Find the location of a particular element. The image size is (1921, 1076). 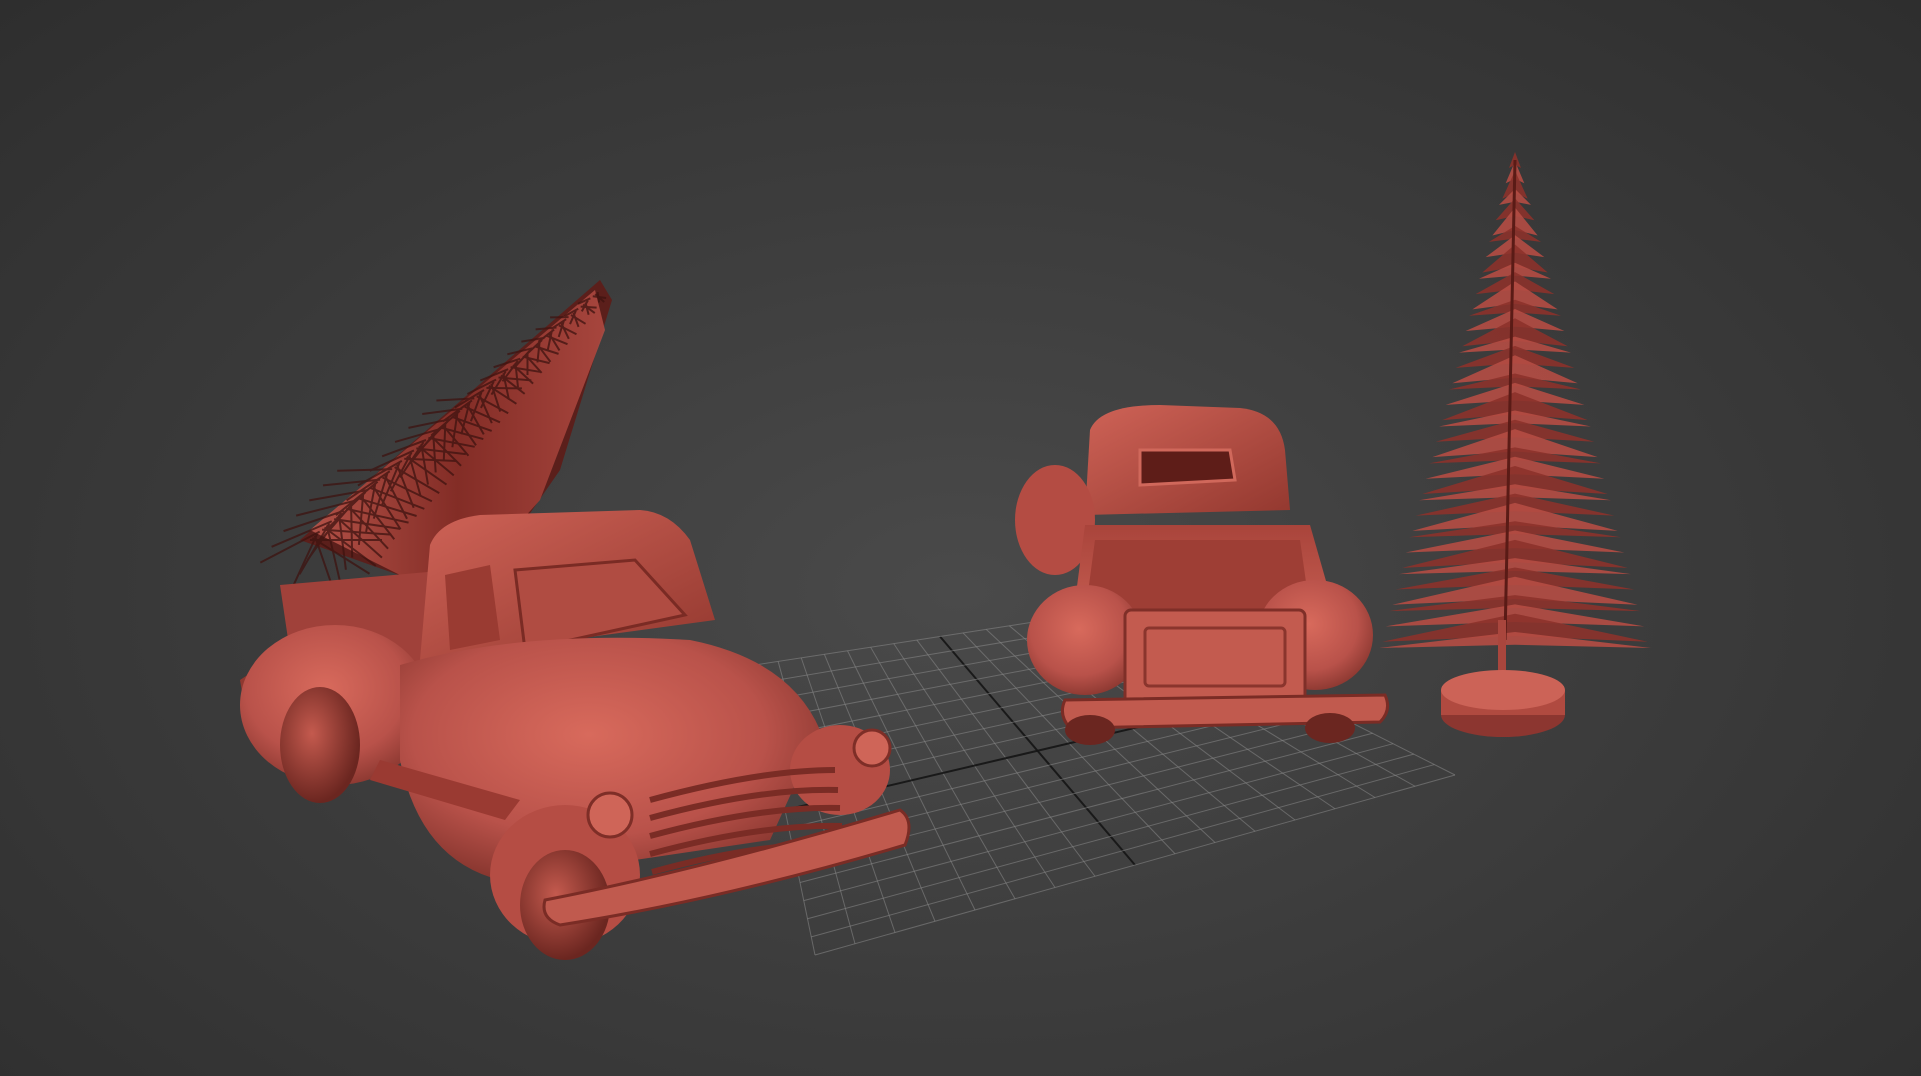

tailgate is located at coordinates (1215, 657).